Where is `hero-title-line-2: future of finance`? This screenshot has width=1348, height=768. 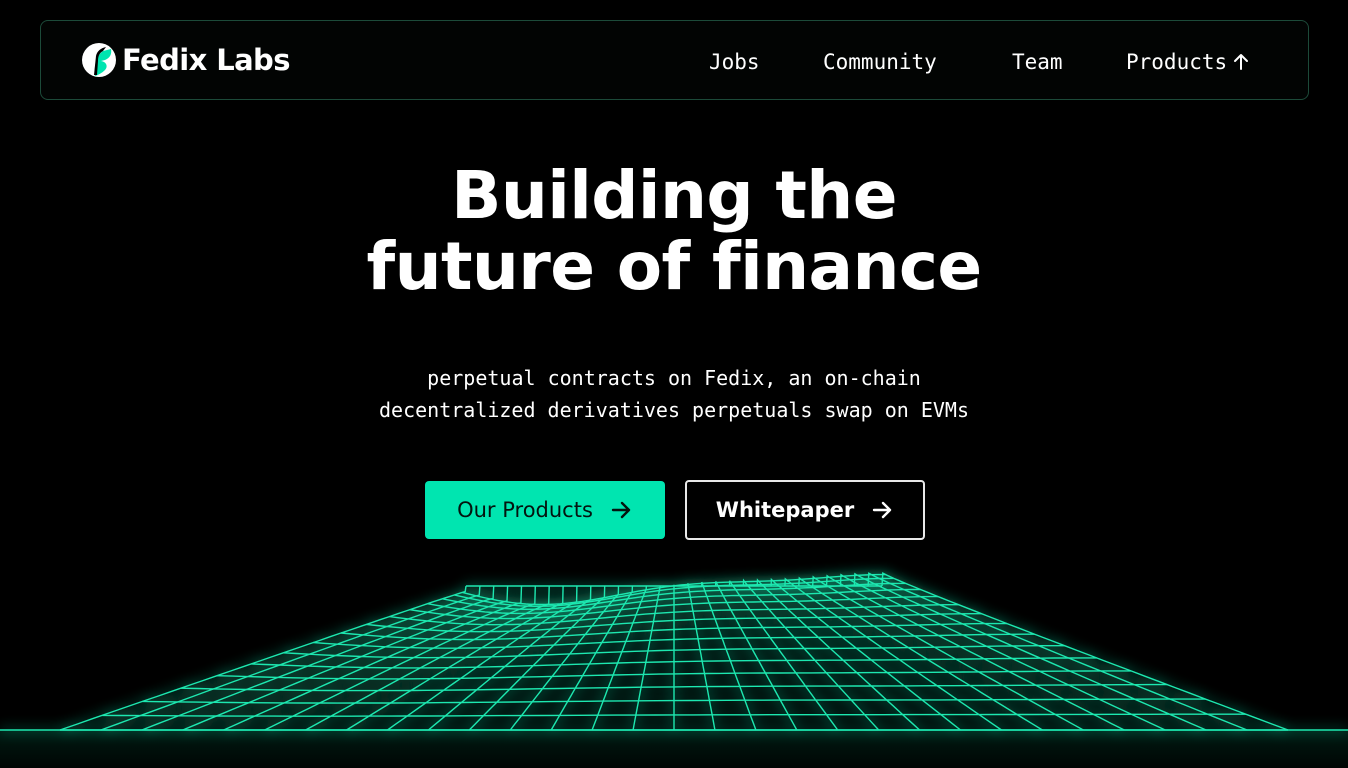 hero-title-line-2: future of finance is located at coordinates (674, 266).